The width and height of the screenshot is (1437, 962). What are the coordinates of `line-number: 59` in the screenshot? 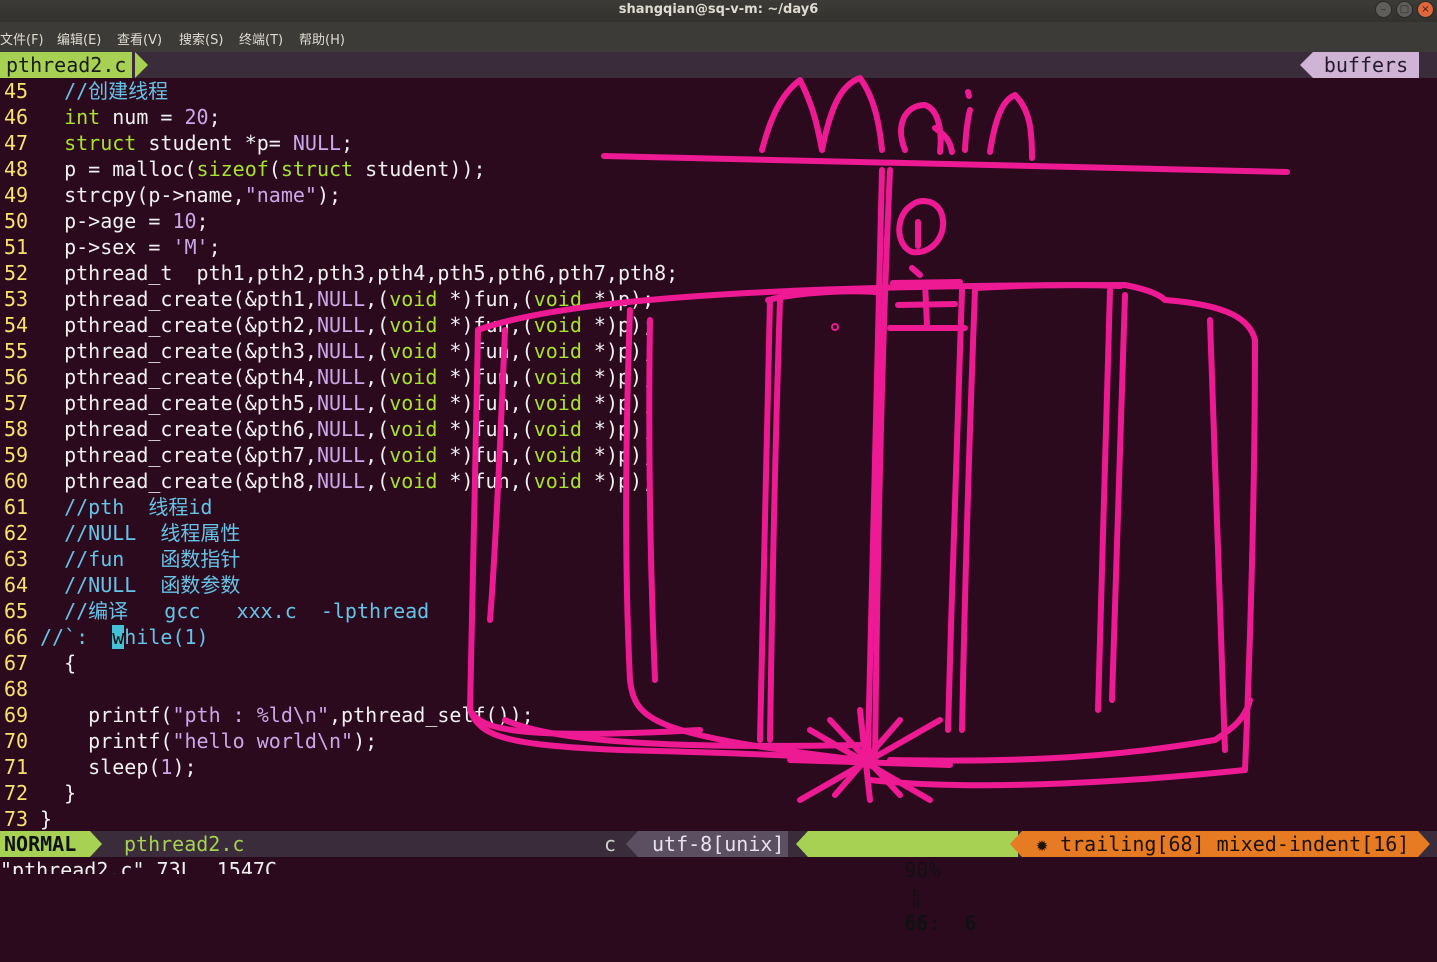 It's located at (16, 455).